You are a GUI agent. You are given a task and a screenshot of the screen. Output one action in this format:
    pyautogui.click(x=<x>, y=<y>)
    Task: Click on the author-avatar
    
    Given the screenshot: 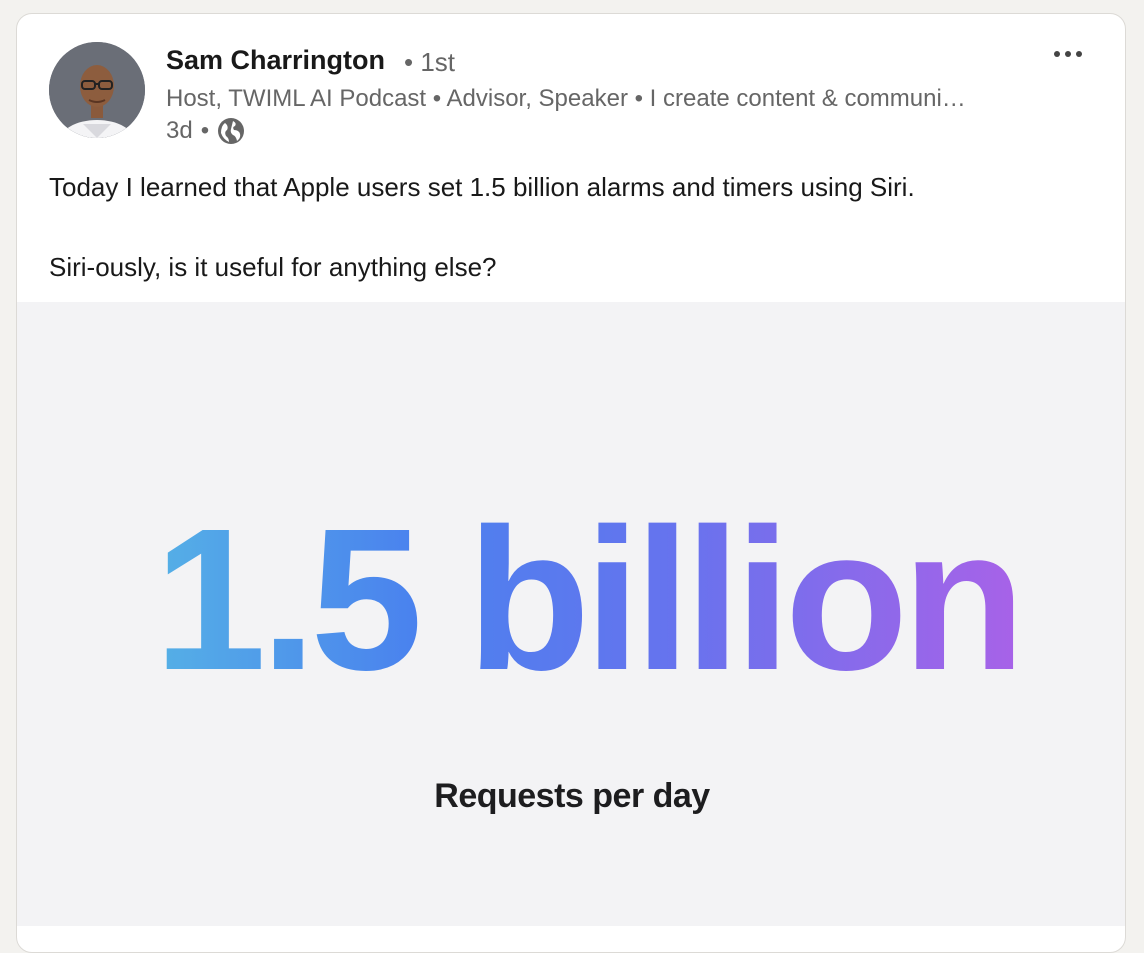 What is the action you would take?
    pyautogui.click(x=97, y=90)
    